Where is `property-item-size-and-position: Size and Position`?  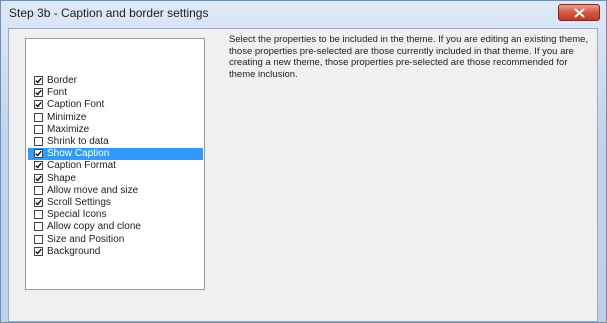
property-item-size-and-position: Size and Position is located at coordinates (115, 240).